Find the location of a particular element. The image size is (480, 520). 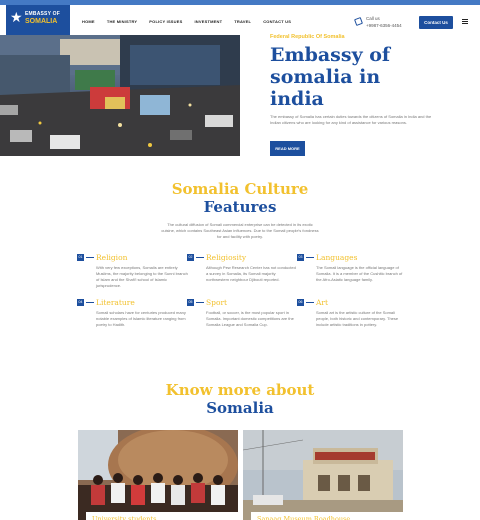

site-logo: ★ EMBASSY OF SOMALIA is located at coordinates (38, 20).